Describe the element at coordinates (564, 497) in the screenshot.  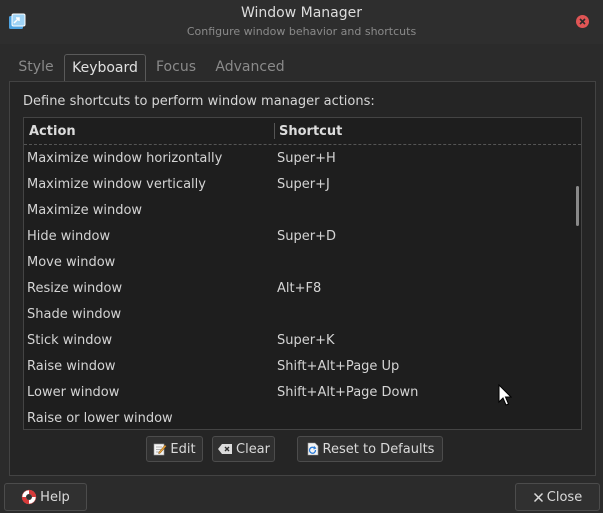
I see `close-button-label: Close` at that location.